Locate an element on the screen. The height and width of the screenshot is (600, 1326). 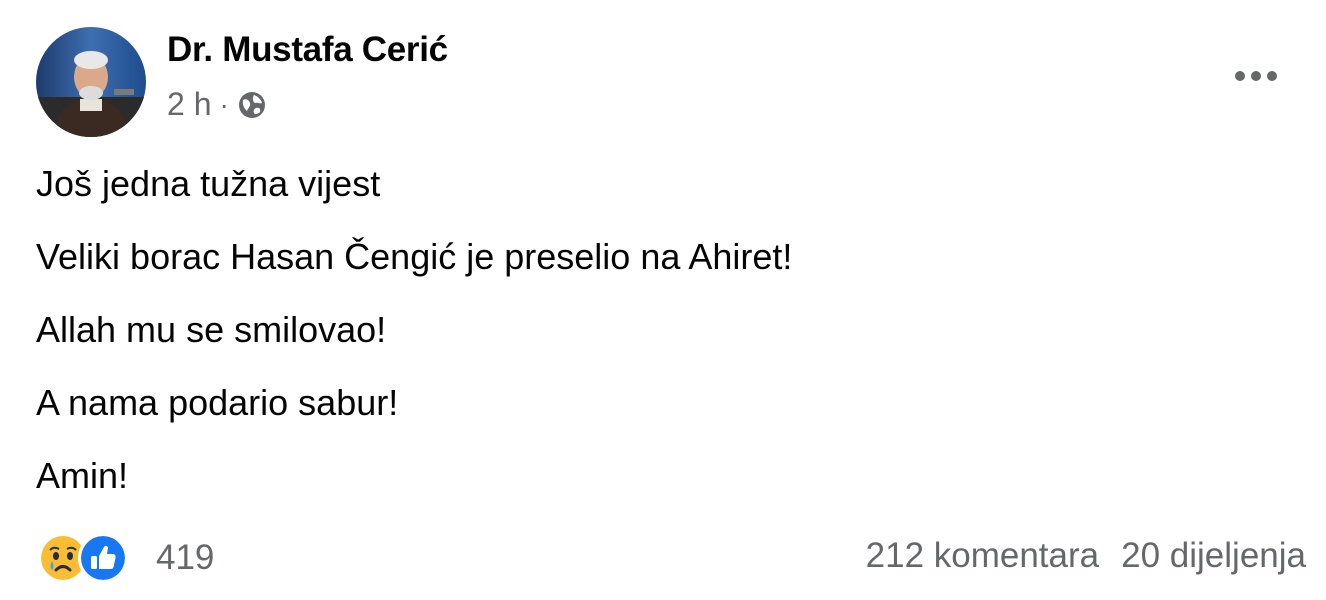
more-options-icon is located at coordinates (1256, 76).